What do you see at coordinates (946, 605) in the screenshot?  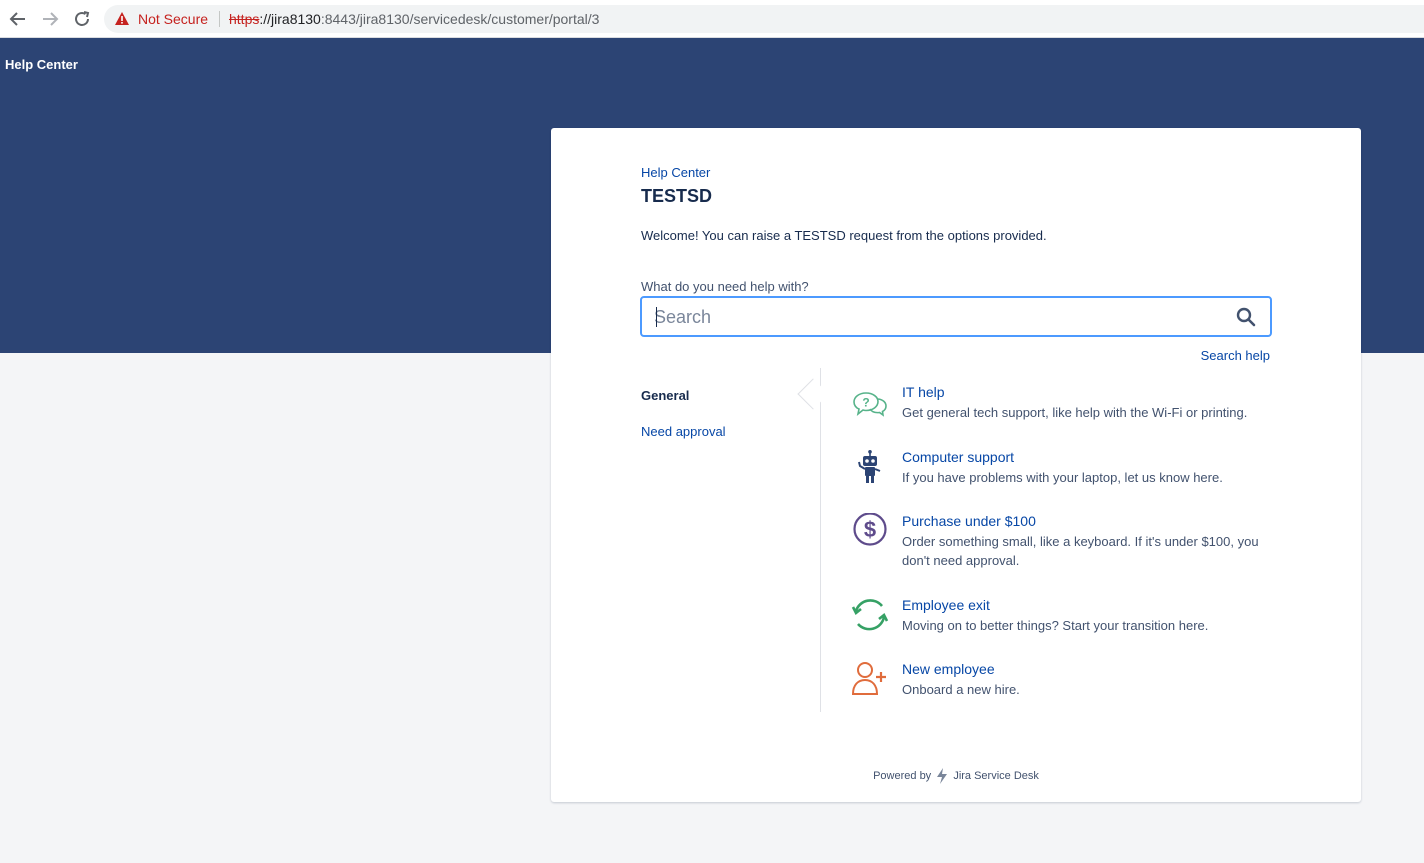 I see `request-type-name: Employee exit` at bounding box center [946, 605].